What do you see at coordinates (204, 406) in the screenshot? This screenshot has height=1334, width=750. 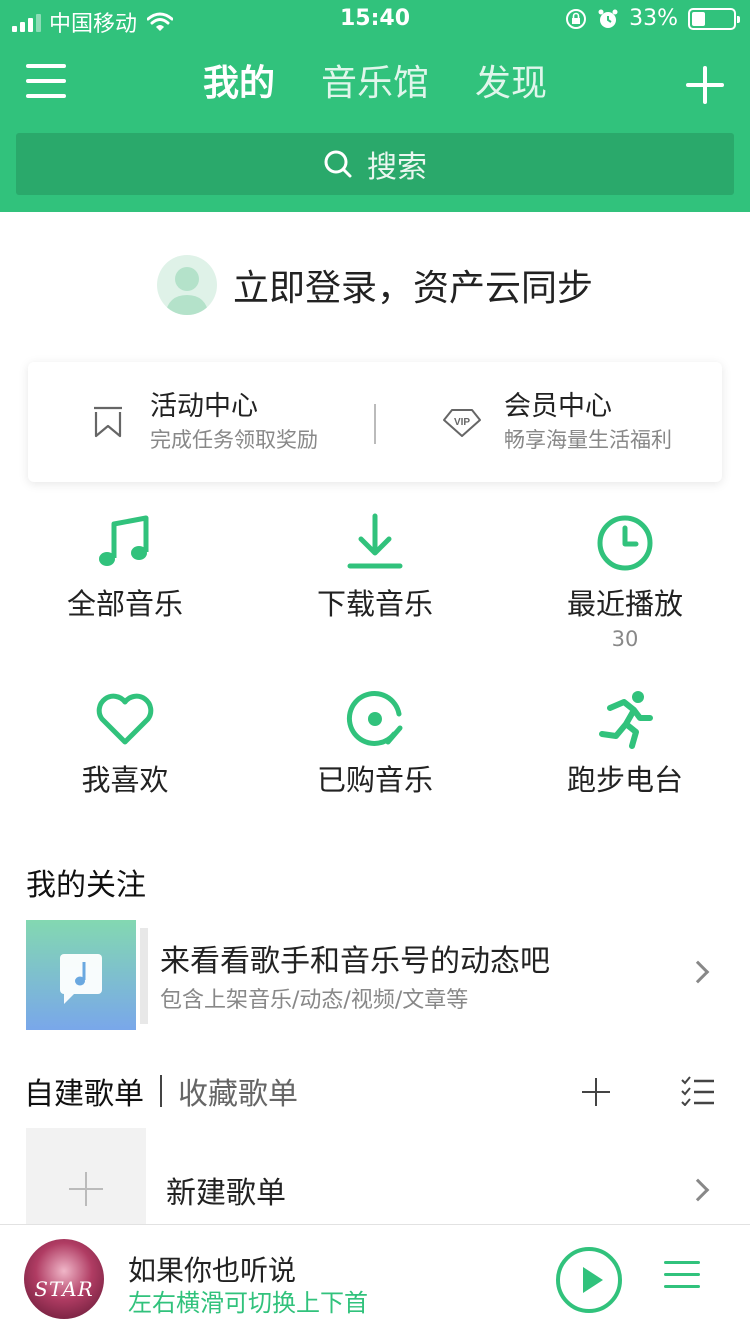 I see `activity-center-title: 活动中心` at bounding box center [204, 406].